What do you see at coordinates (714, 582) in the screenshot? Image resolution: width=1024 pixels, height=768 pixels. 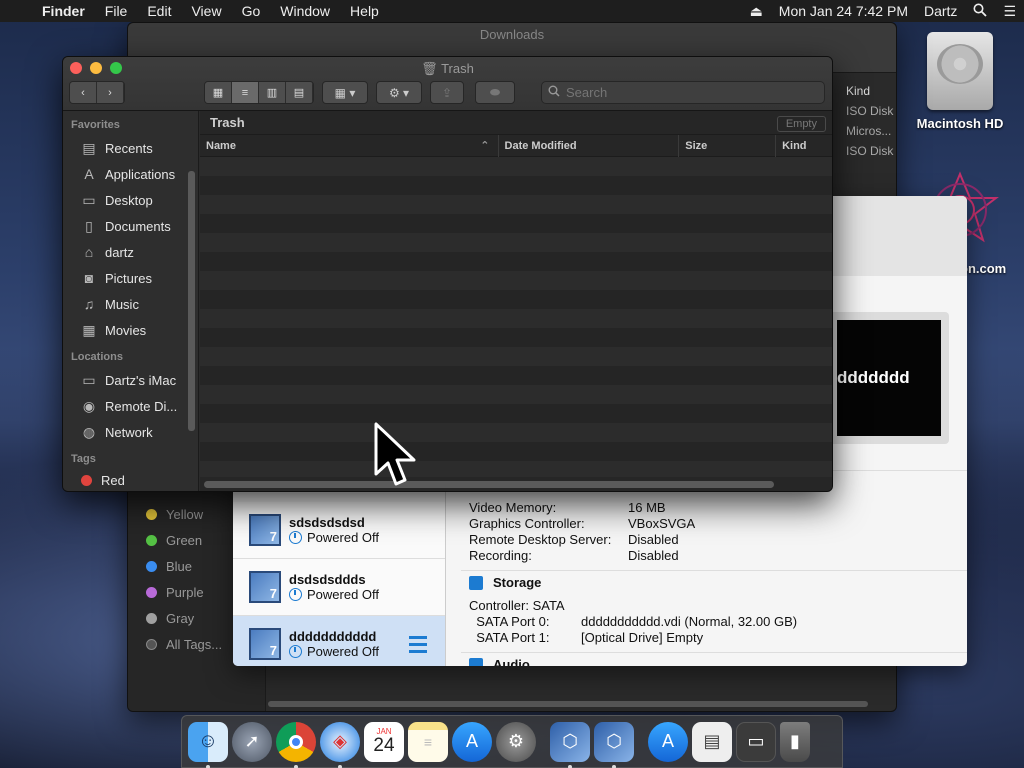 I see `storage-section-header: Storage` at bounding box center [714, 582].